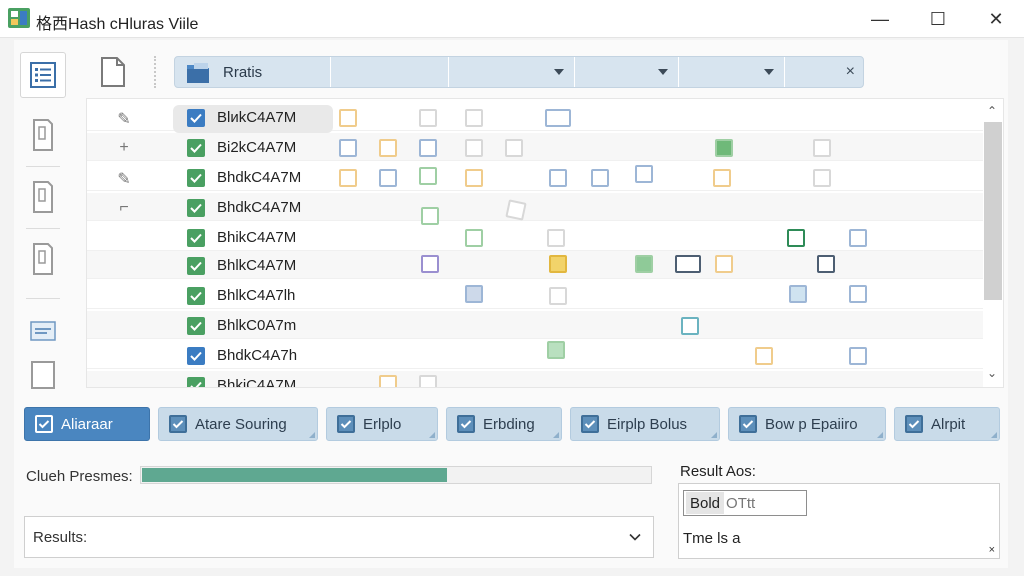 The height and width of the screenshot is (576, 1024). Describe the element at coordinates (745, 503) in the screenshot. I see `result-aos-input: Bold OTtt` at that location.